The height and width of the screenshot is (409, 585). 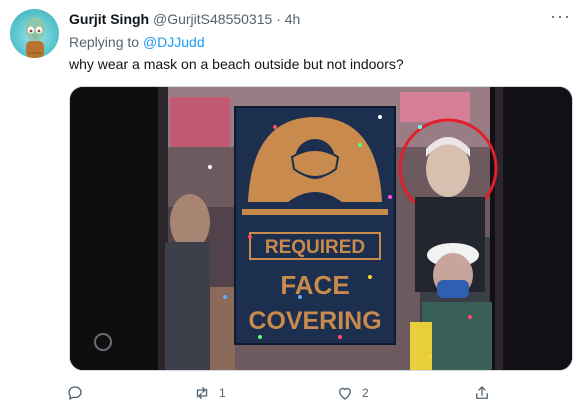 What do you see at coordinates (365, 393) in the screenshot?
I see `like-count: 2` at bounding box center [365, 393].